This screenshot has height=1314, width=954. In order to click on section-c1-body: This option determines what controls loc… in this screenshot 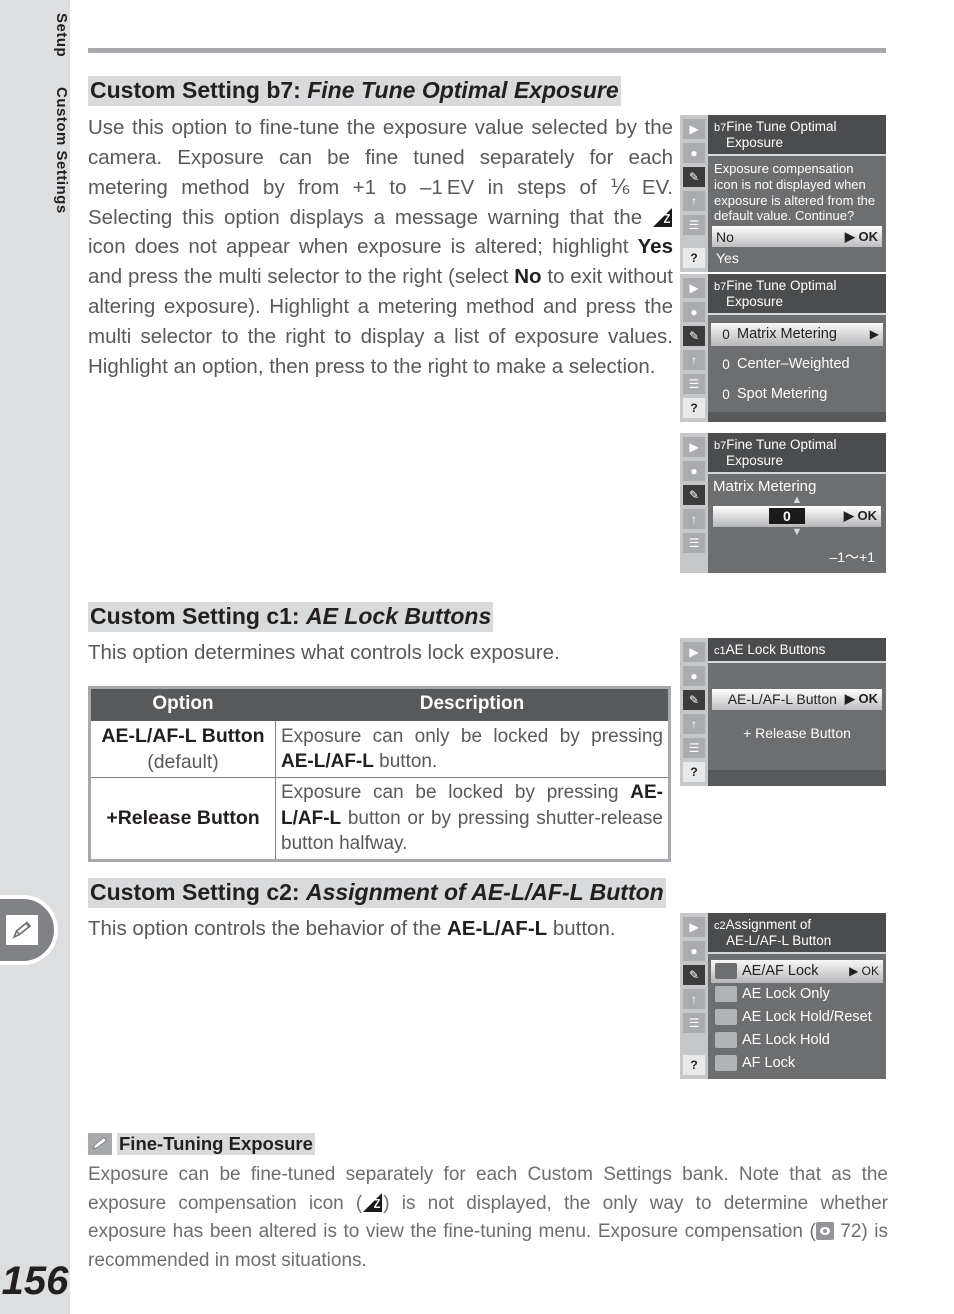, I will do `click(324, 653)`.